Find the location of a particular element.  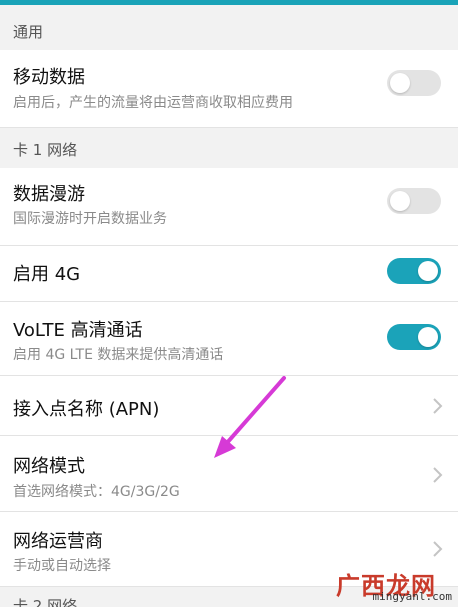

section-header-label: 通用 is located at coordinates (28, 32).